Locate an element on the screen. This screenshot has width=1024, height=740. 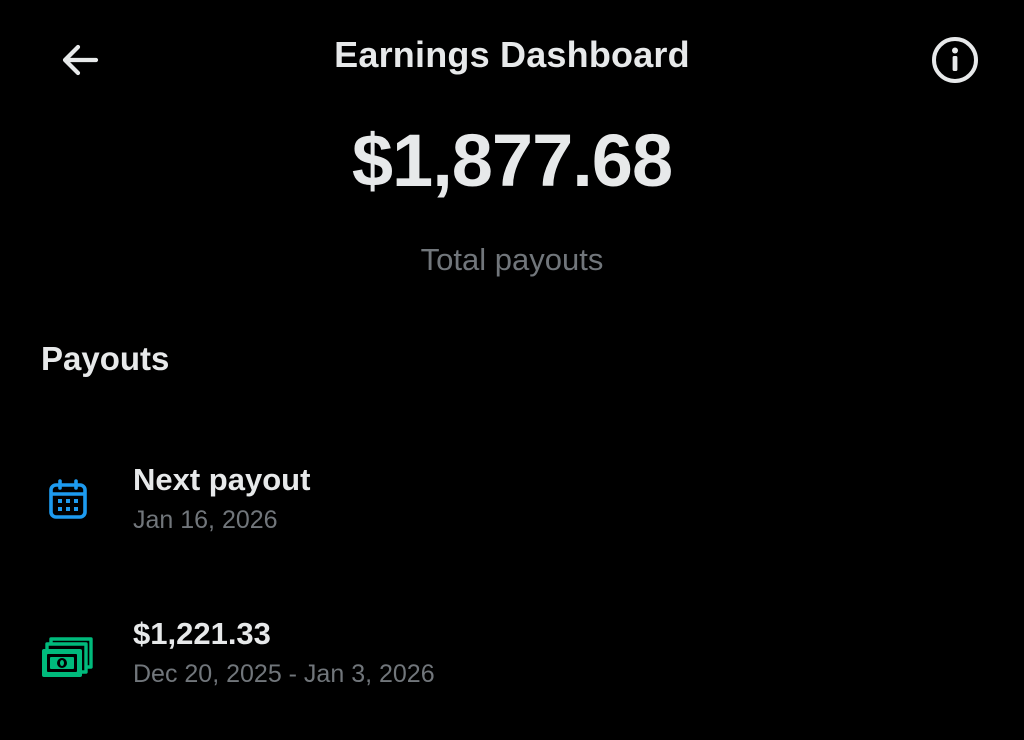
next-payout-title: Next payout is located at coordinates (222, 479).